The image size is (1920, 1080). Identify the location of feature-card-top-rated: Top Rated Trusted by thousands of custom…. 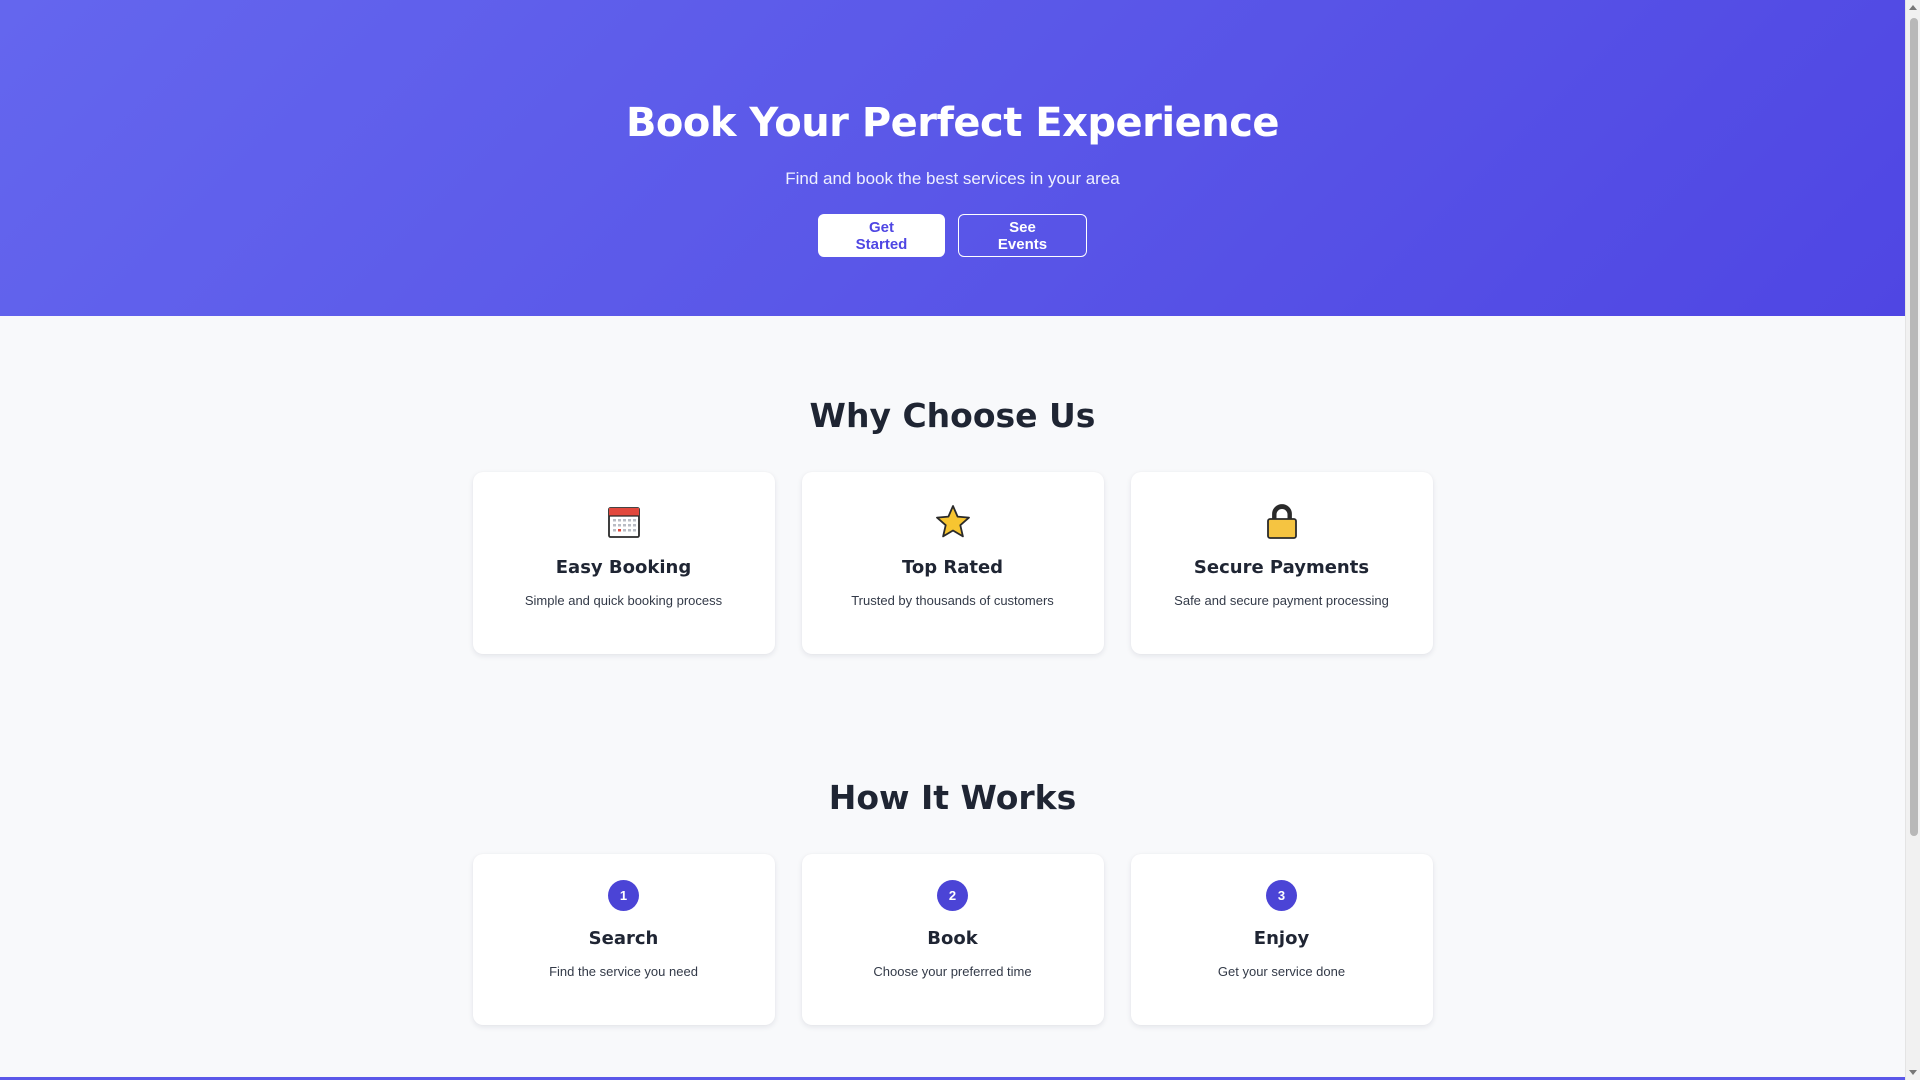
(952, 563).